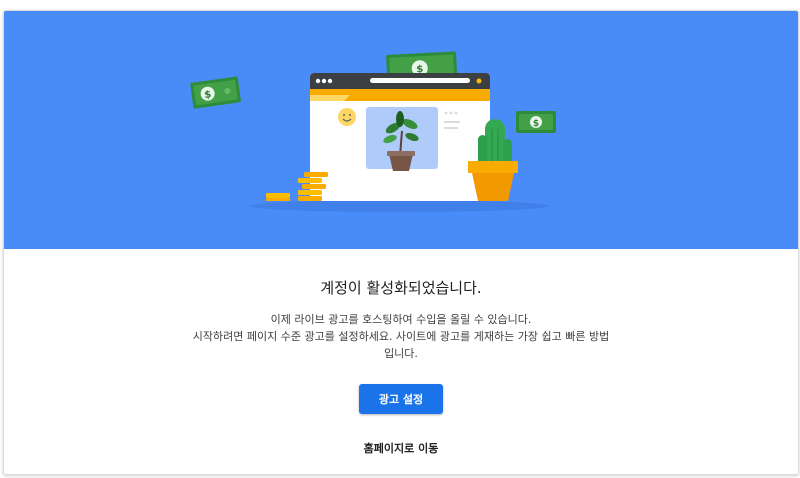  What do you see at coordinates (400, 137) in the screenshot?
I see `browser-window-icon` at bounding box center [400, 137].